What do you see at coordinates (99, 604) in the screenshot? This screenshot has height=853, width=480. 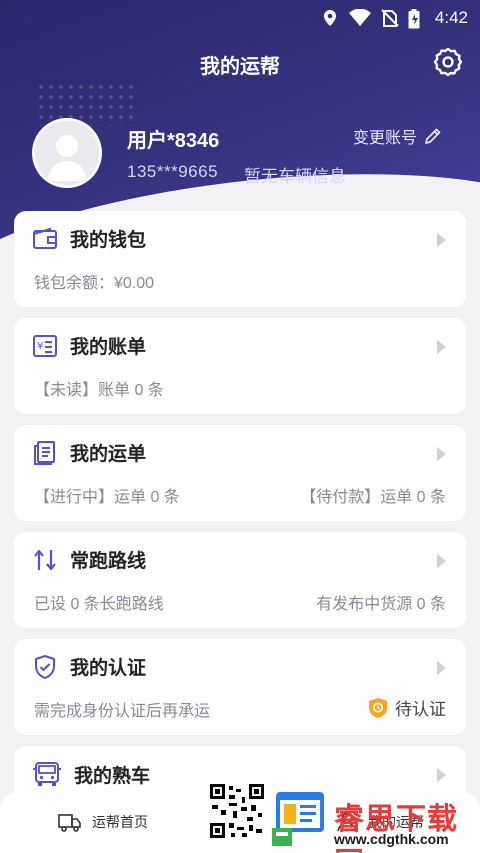 I see `route-count: 已设 0 条长跑路线` at bounding box center [99, 604].